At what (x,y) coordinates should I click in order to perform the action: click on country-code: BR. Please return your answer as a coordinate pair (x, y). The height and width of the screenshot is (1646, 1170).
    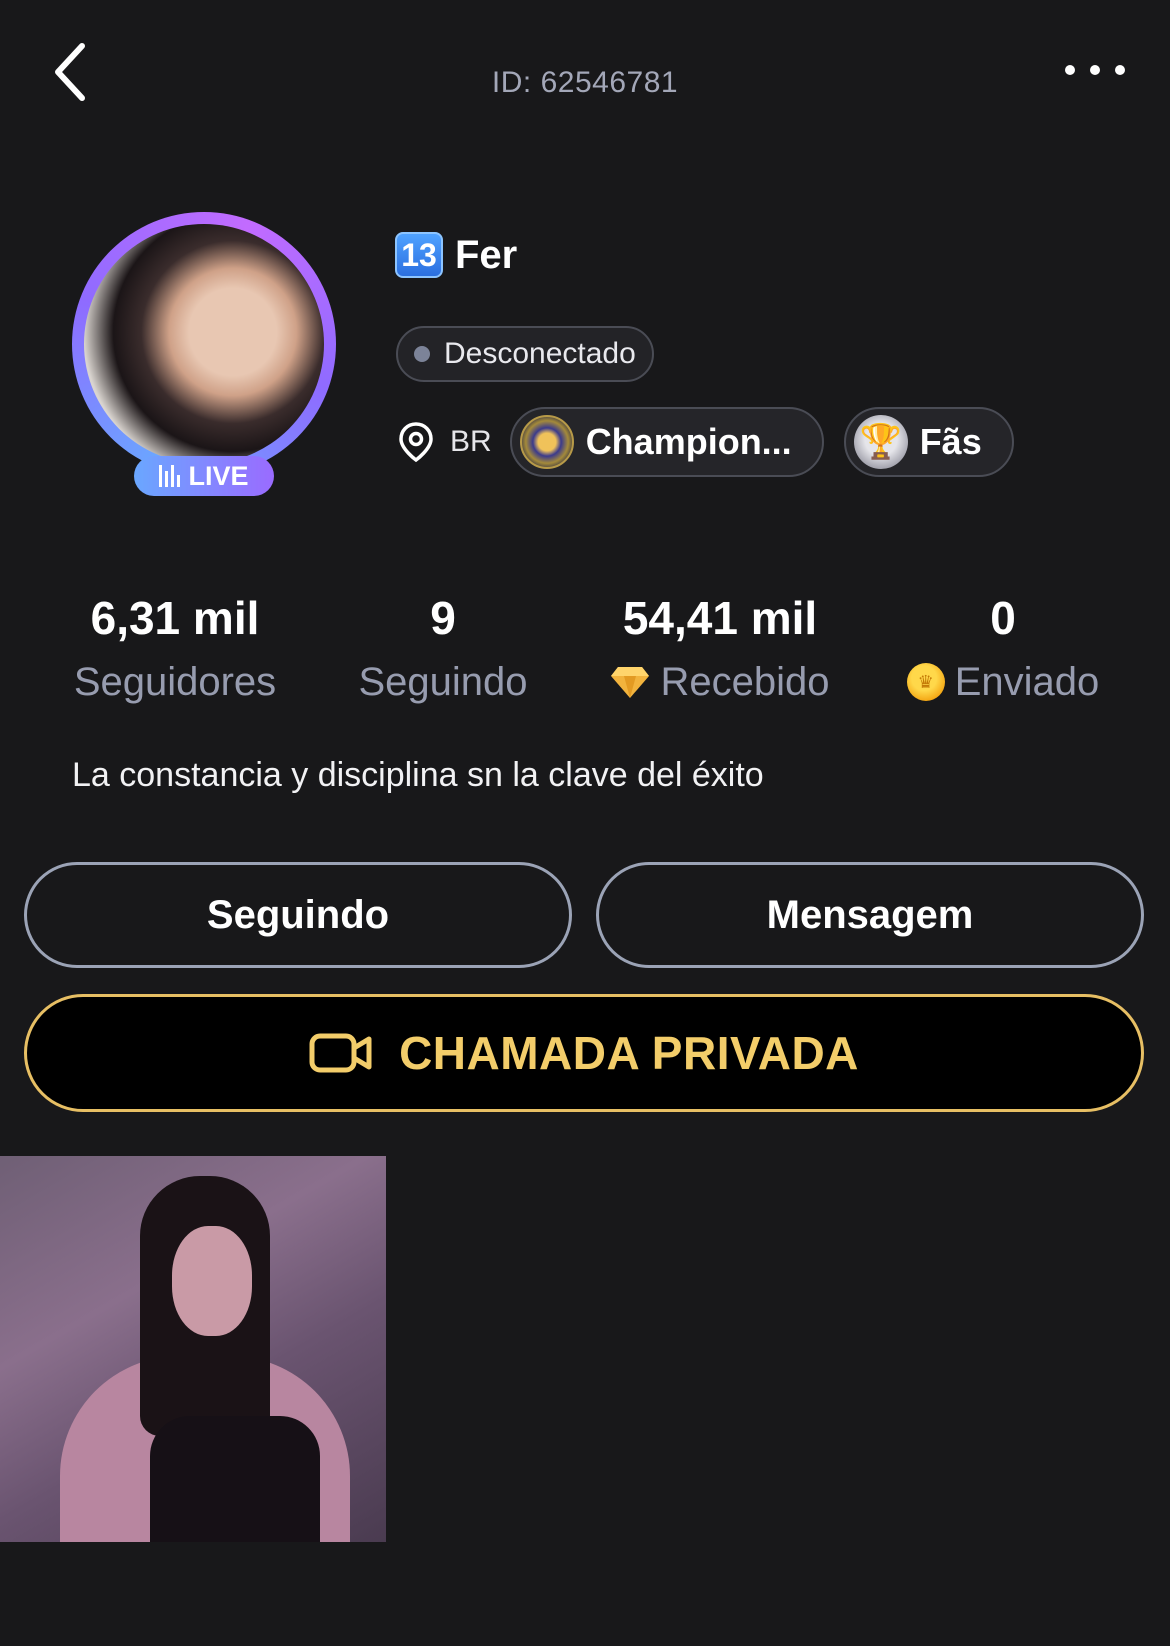
    Looking at the image, I should click on (471, 441).